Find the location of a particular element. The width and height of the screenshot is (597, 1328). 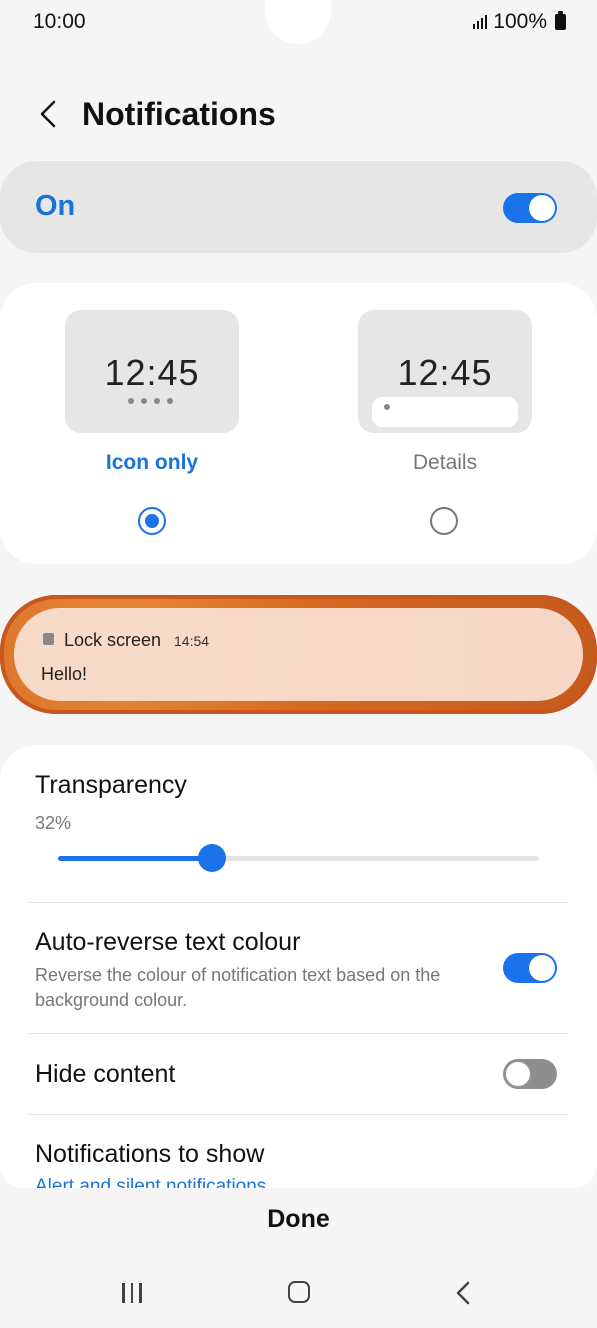

transparency-slider-thumb is located at coordinates (211, 858).